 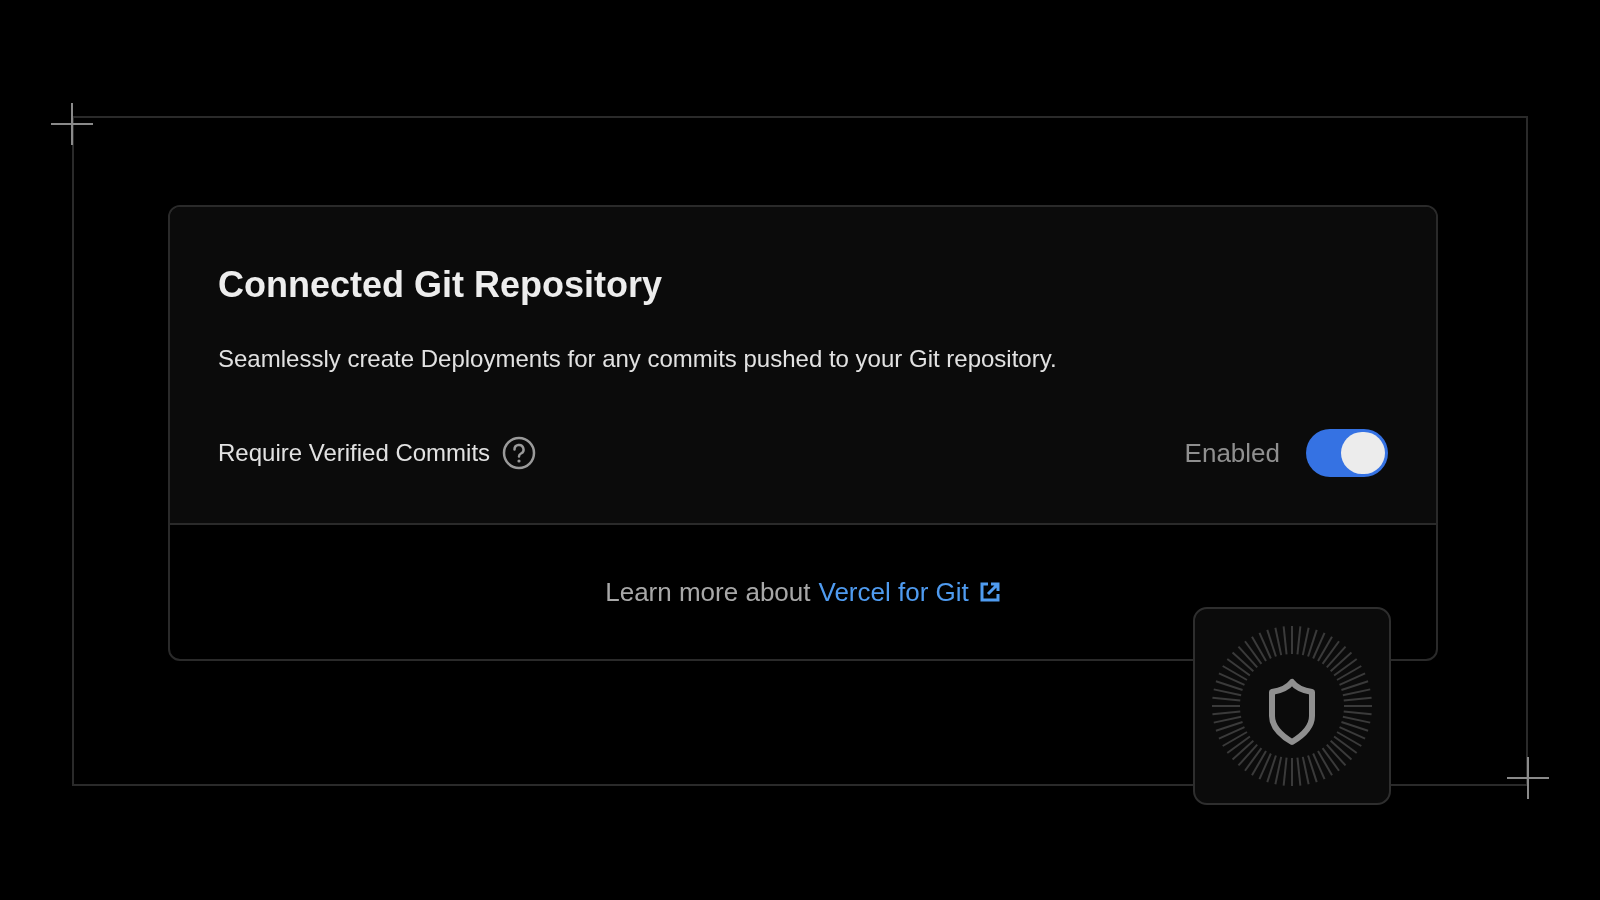 What do you see at coordinates (519, 453) in the screenshot?
I see `help-icon` at bounding box center [519, 453].